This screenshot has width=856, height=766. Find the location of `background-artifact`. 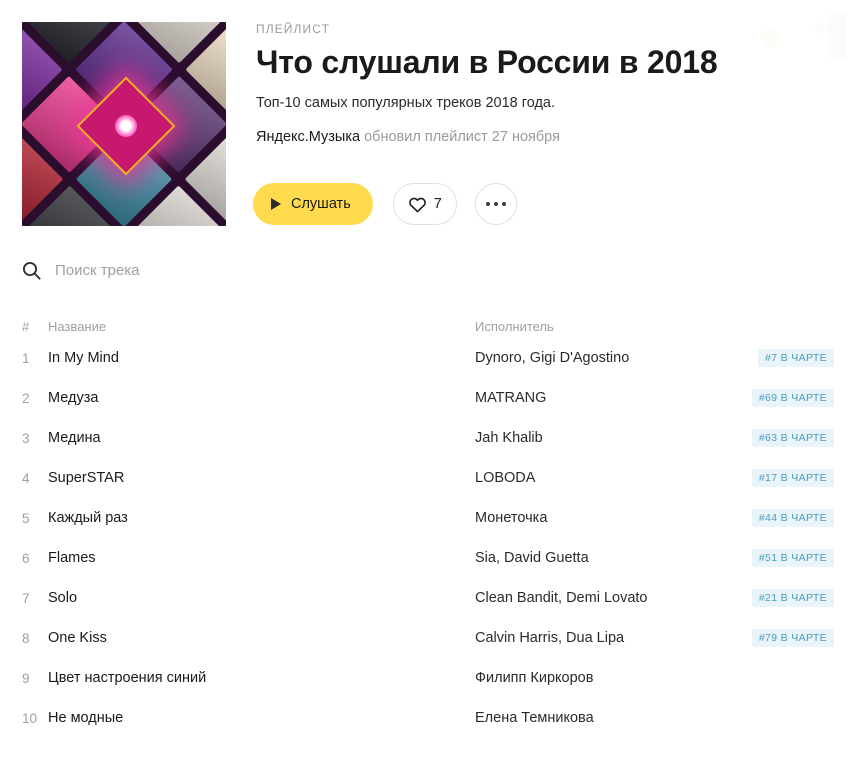

background-artifact is located at coordinates (803, 36).